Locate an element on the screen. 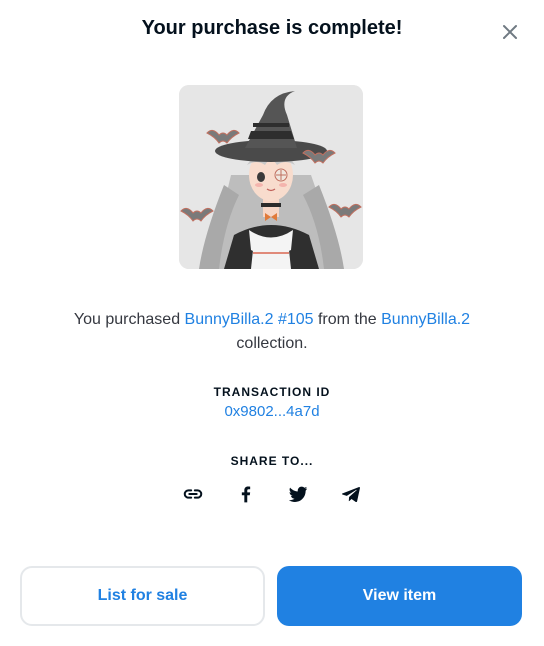  modal-header: Your purchase is complete! is located at coordinates (272, 31).